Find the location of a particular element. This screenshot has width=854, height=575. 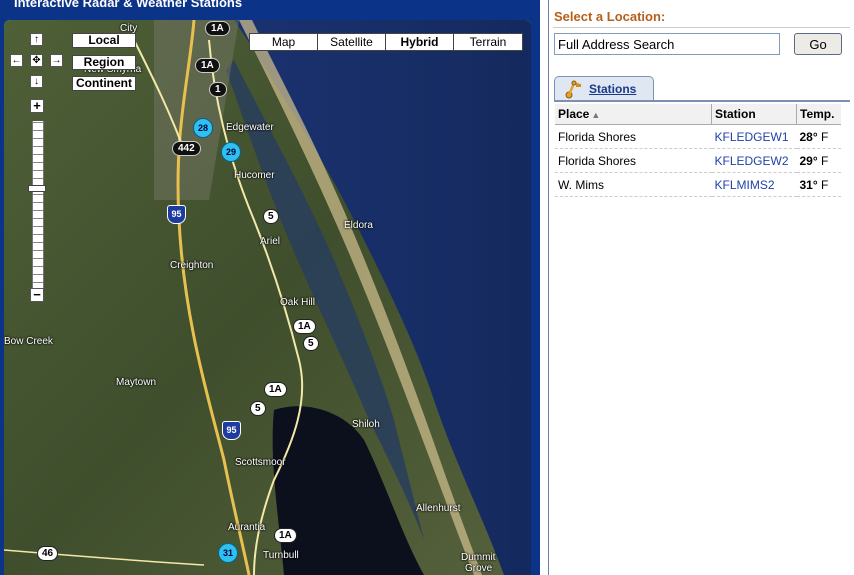

map-type-map-button: Map is located at coordinates (284, 42).